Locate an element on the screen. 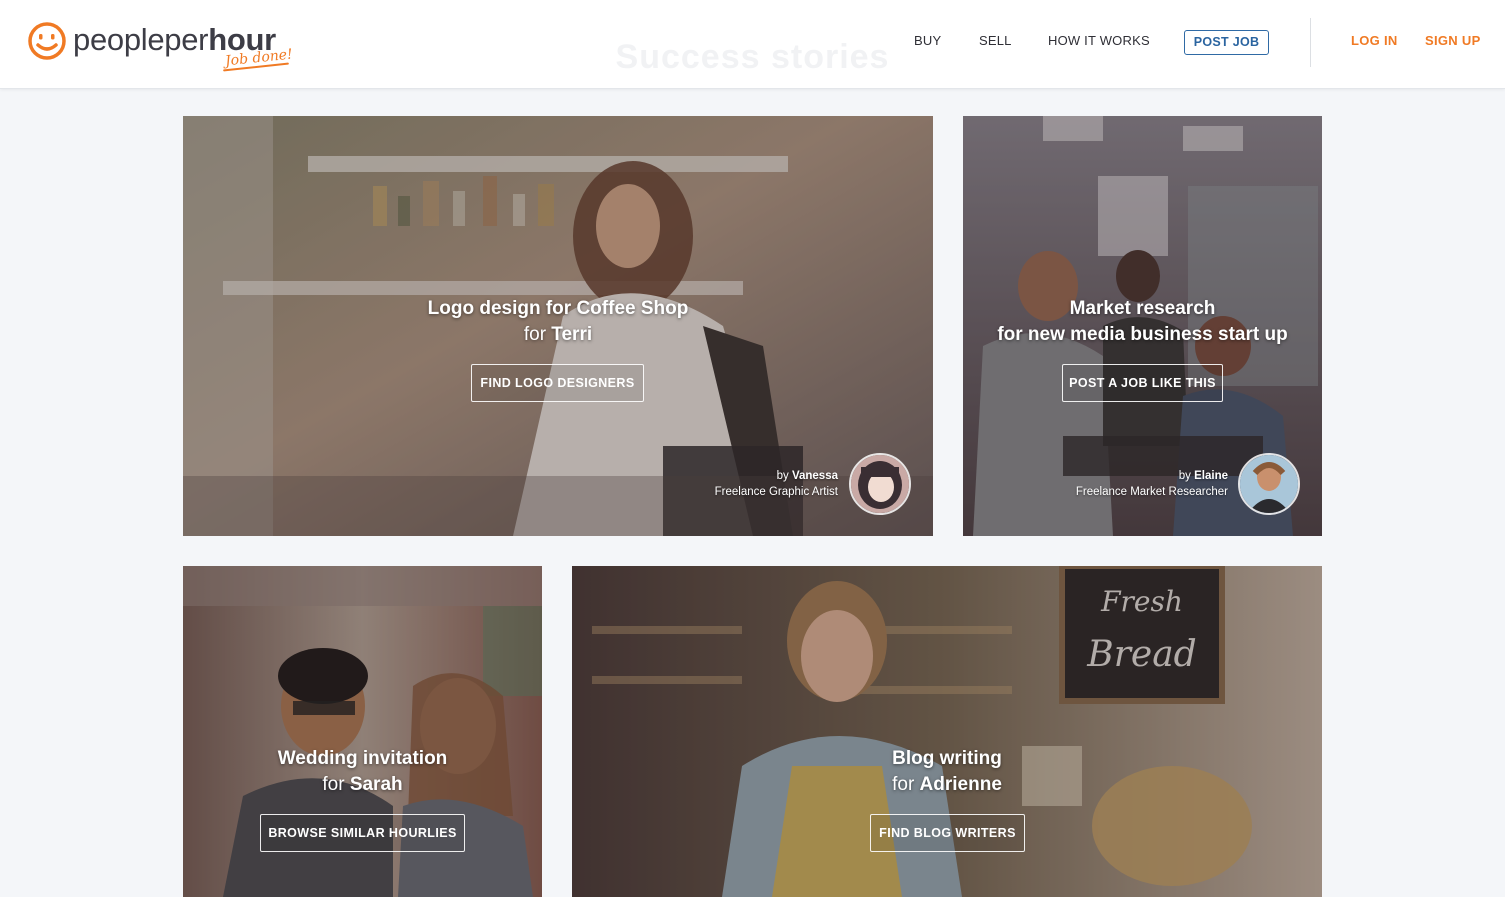 This screenshot has height=897, width=1505. card-title-line2: for Adrienne is located at coordinates (947, 784).